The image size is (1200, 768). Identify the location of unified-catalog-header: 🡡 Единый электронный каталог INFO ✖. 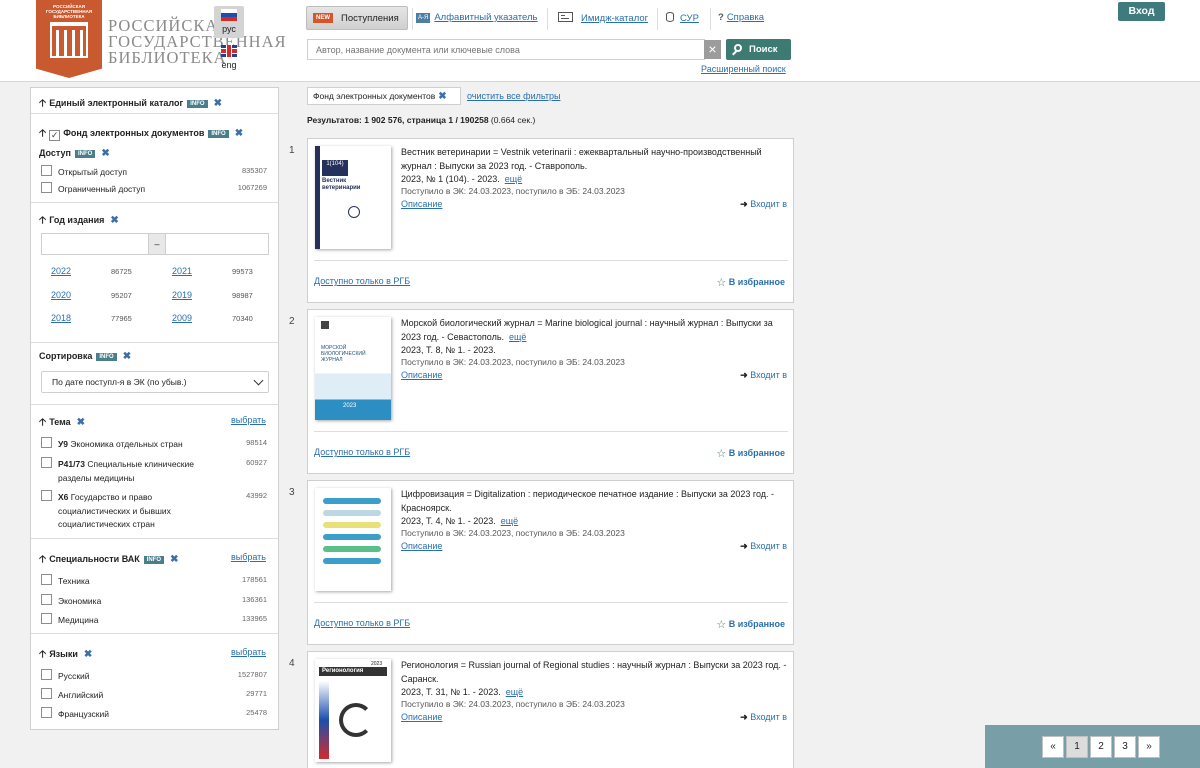
(130, 104).